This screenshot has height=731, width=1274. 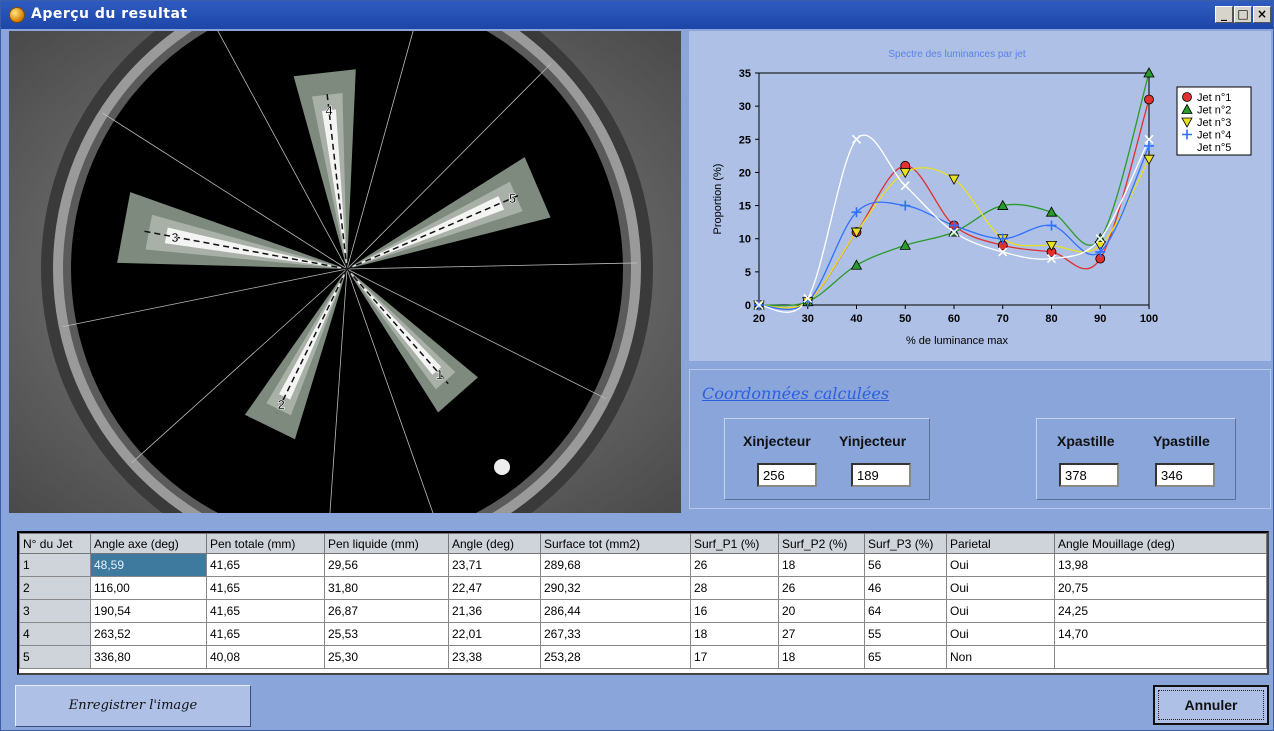 What do you see at coordinates (1003, 319) in the screenshot?
I see `x-tick-label: 70` at bounding box center [1003, 319].